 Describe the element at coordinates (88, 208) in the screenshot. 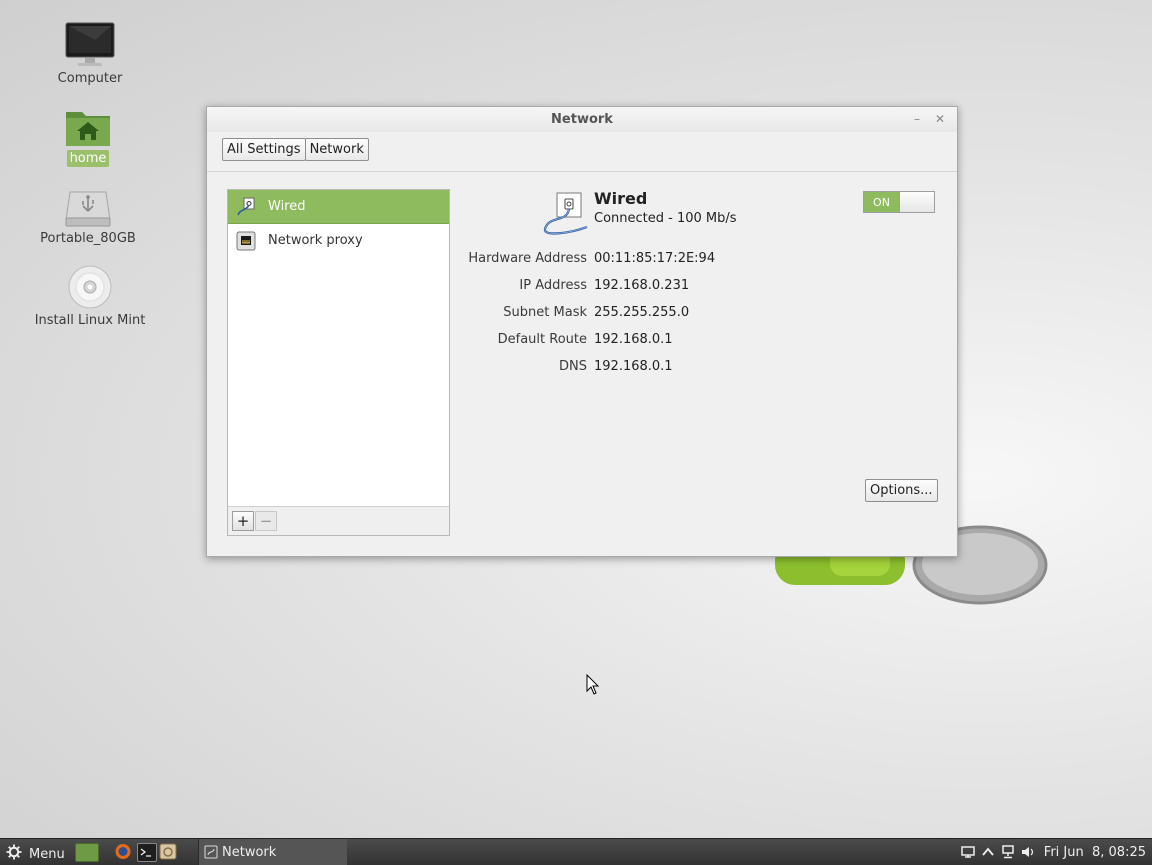

I see `usb-drive-icon` at that location.